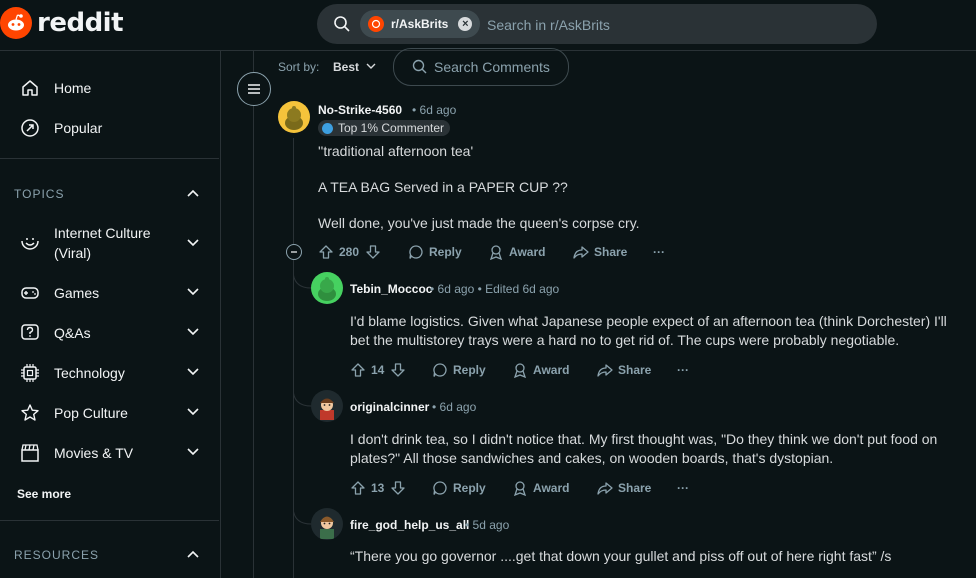 The image size is (976, 578). Describe the element at coordinates (391, 289) in the screenshot. I see `comment-author: Tebin_Moccoc` at that location.